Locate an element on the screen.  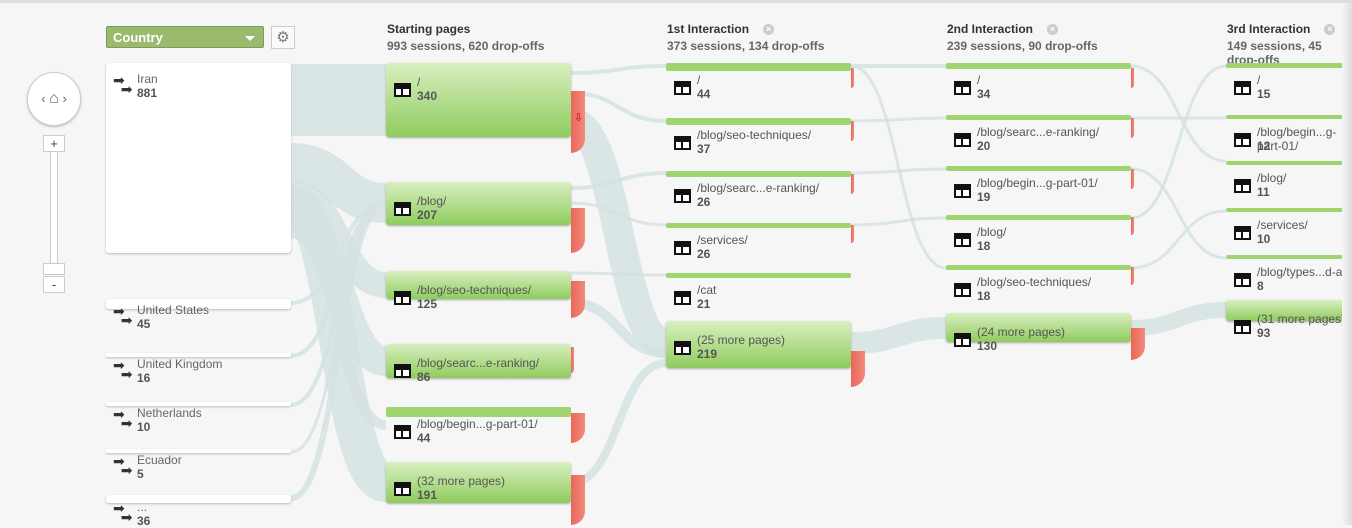
page-path: / is located at coordinates (419, 82).